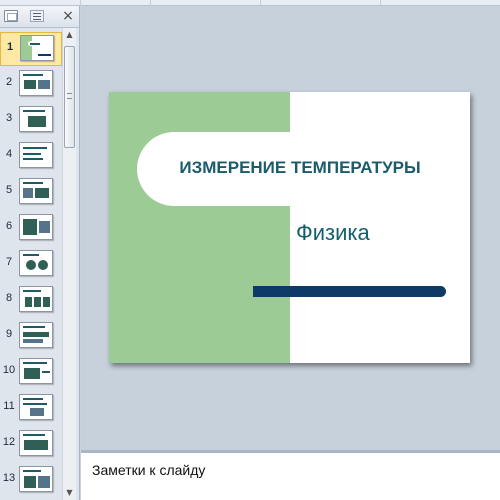  I want to click on thumbnail-scrollbar: ▲ ▼, so click(69, 264).